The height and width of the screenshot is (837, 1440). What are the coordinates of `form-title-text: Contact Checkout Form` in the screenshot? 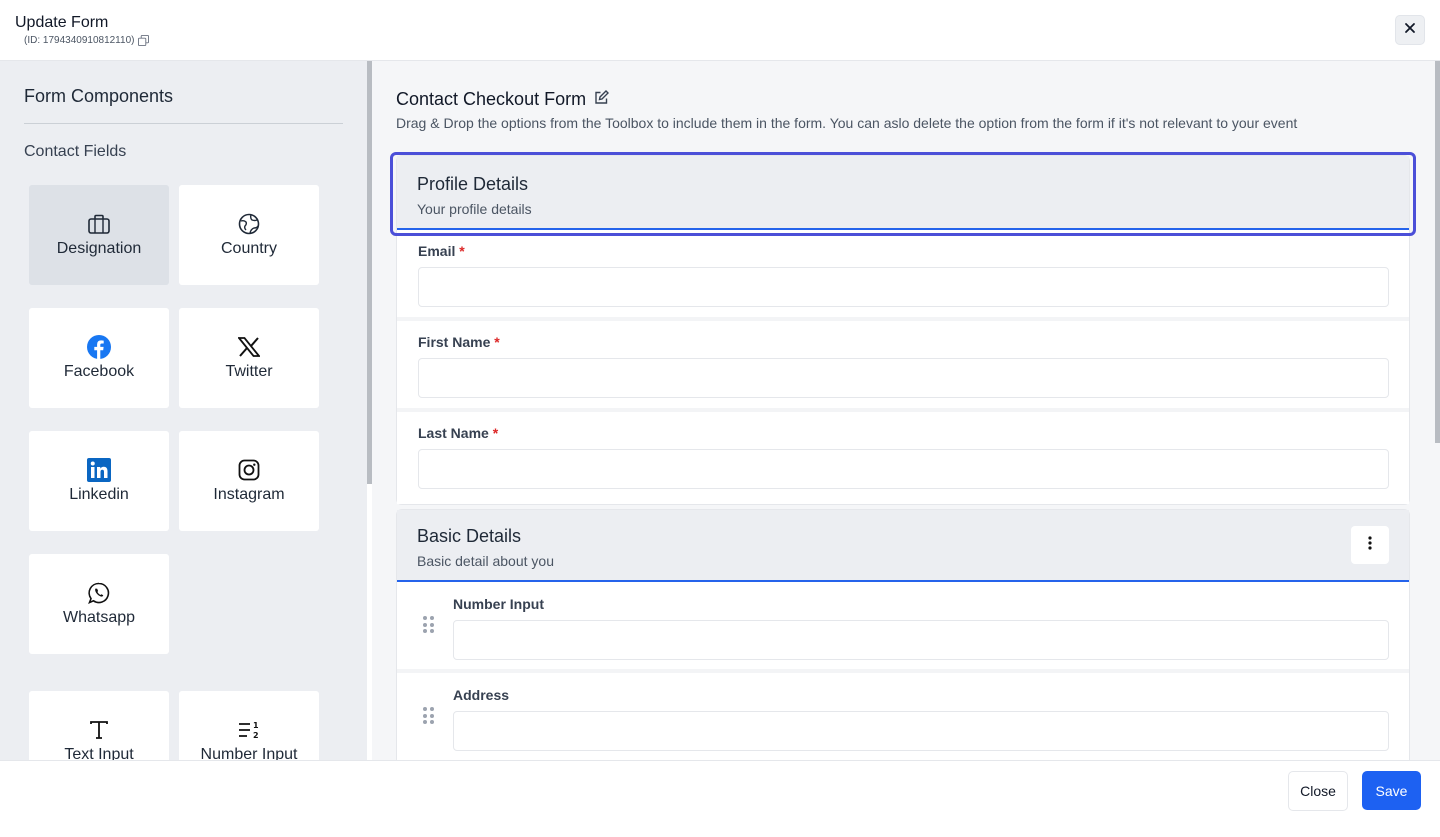 It's located at (491, 99).